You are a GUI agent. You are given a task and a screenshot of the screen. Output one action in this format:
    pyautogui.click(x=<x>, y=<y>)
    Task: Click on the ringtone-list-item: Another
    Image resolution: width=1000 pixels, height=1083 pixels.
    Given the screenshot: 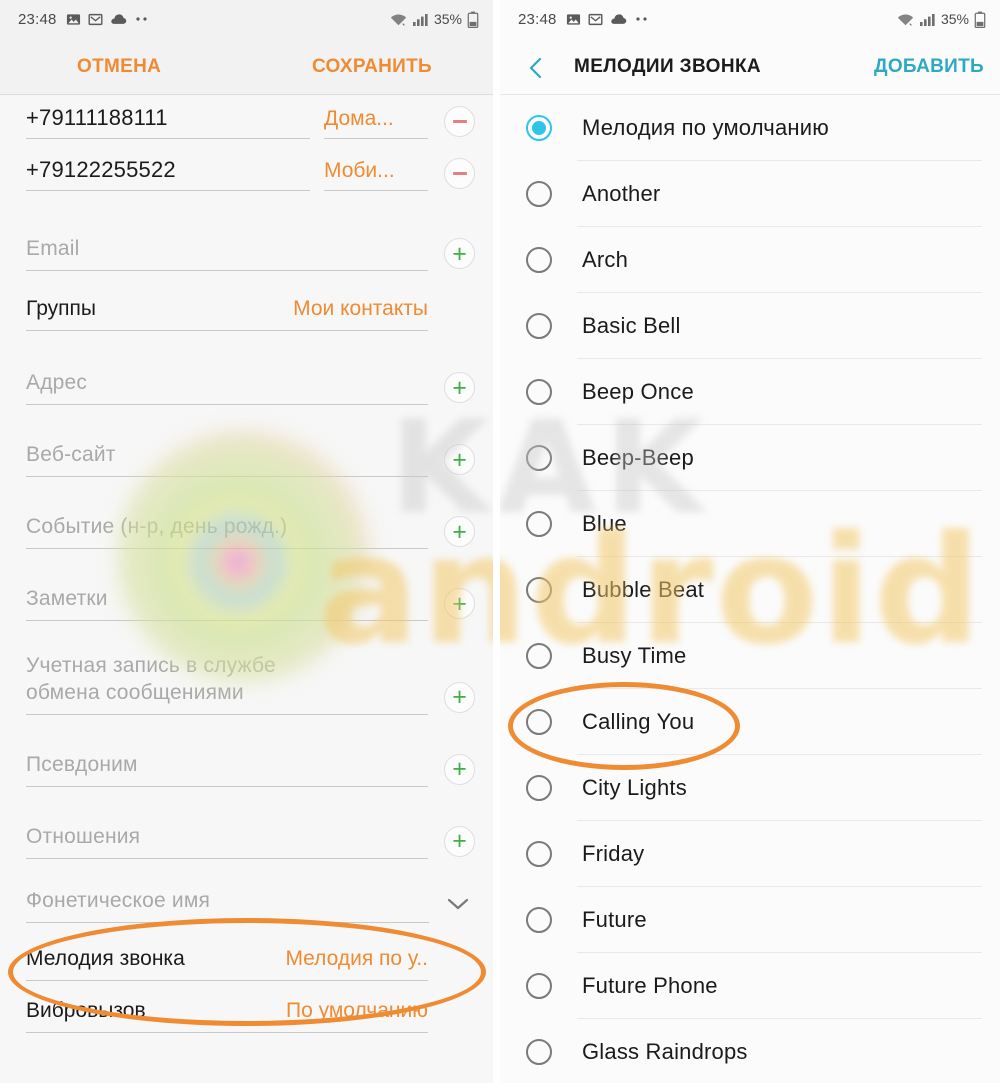 What is the action you would take?
    pyautogui.click(x=750, y=194)
    